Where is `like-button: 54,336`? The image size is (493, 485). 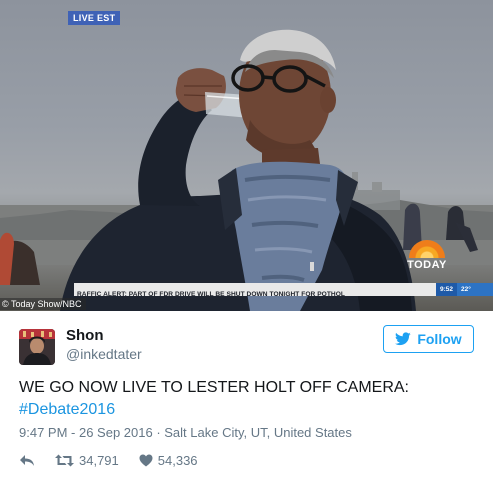
like-button: 54,336 is located at coordinates (168, 460).